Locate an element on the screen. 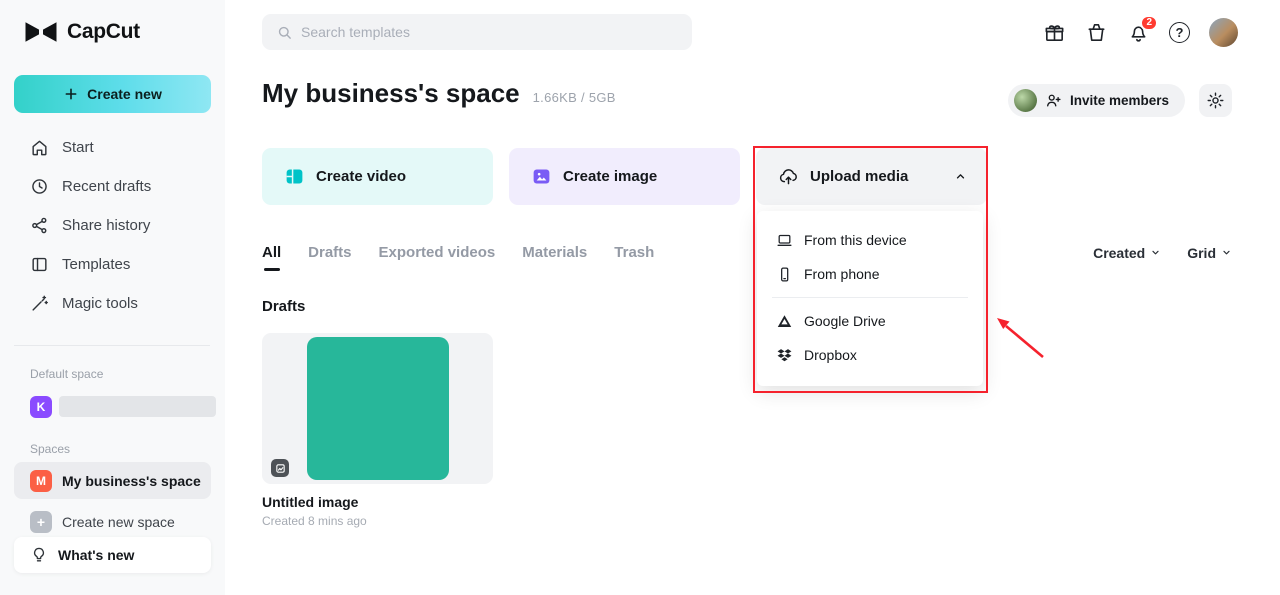  sidebar-item-magic-tools: Magic tools is located at coordinates (112, 303).